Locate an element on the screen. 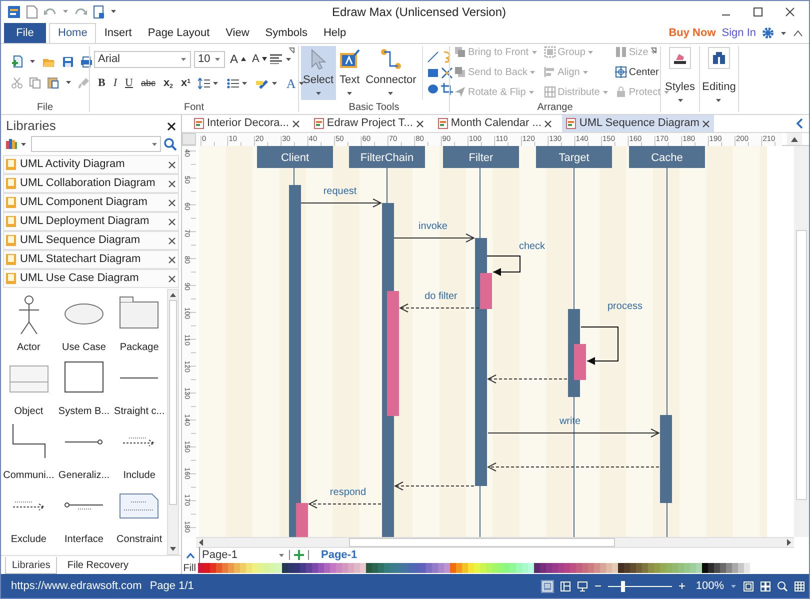 The height and width of the screenshot is (599, 810). copy-icon is located at coordinates (35, 82).